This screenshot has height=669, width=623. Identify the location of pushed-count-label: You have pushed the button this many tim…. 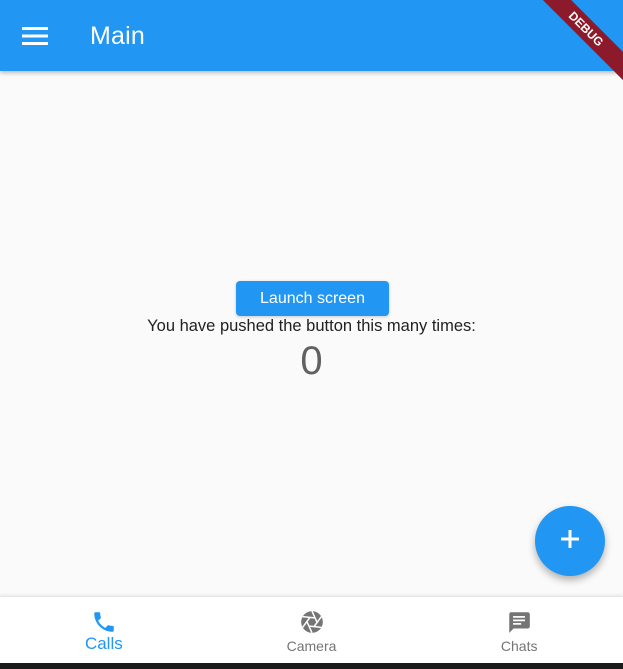
(311, 326).